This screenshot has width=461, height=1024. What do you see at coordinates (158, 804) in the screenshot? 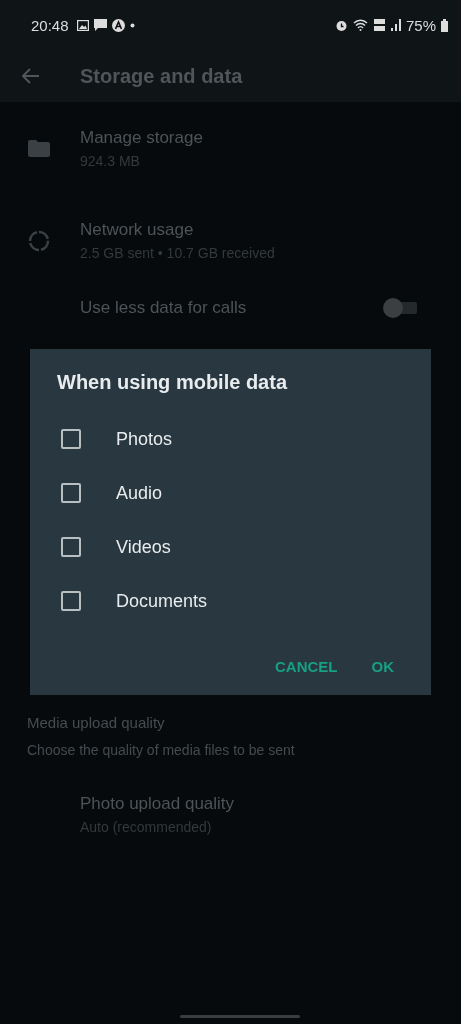
I see `setting-title: Photo upload quality` at bounding box center [158, 804].